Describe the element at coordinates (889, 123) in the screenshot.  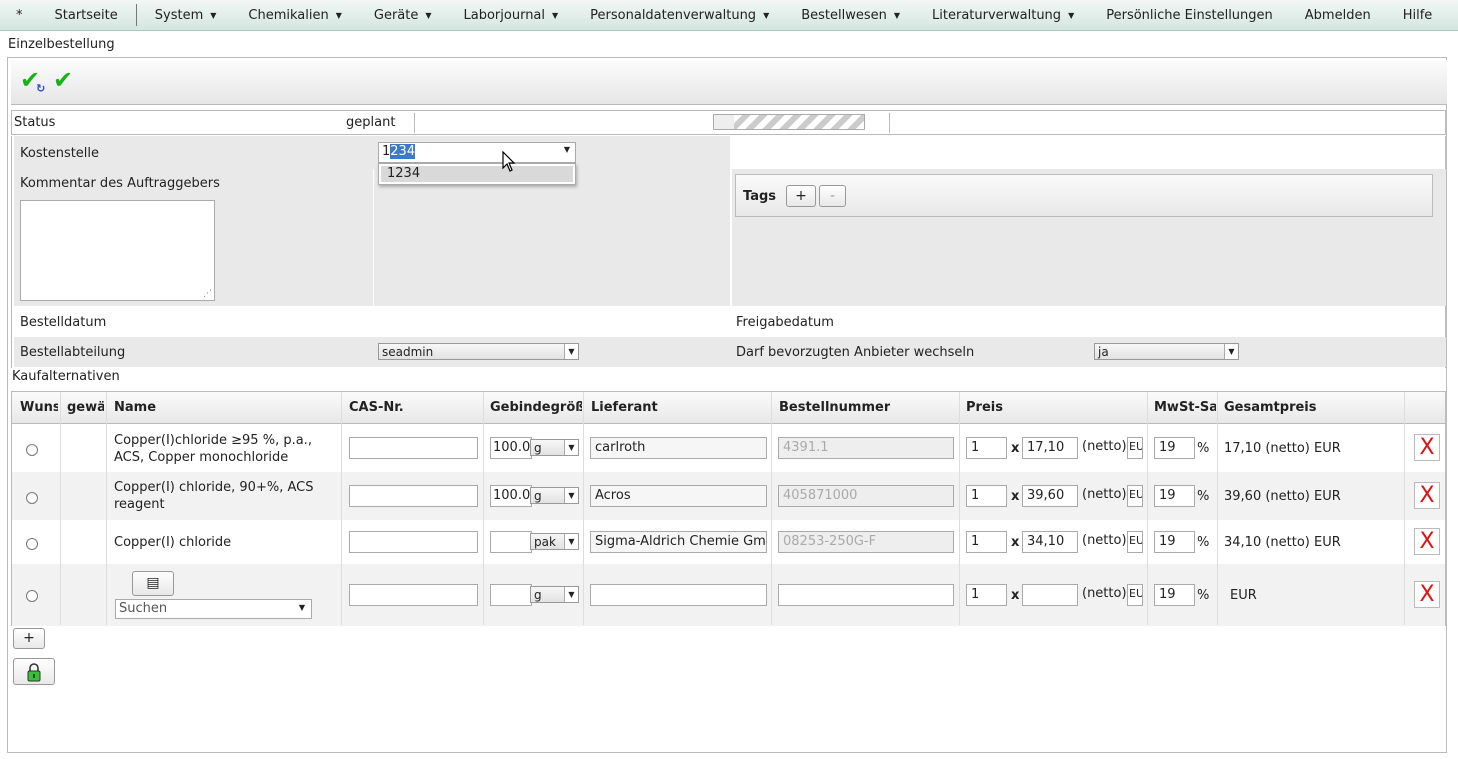
I see `divider` at that location.